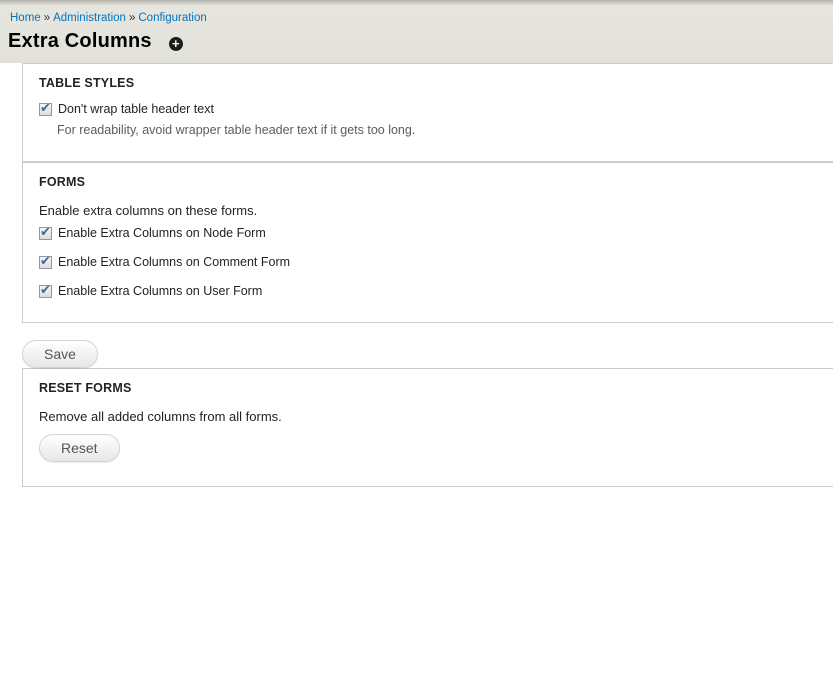 This screenshot has height=689, width=833. What do you see at coordinates (136, 109) in the screenshot?
I see `checkbox-label: Don't wrap table header text` at bounding box center [136, 109].